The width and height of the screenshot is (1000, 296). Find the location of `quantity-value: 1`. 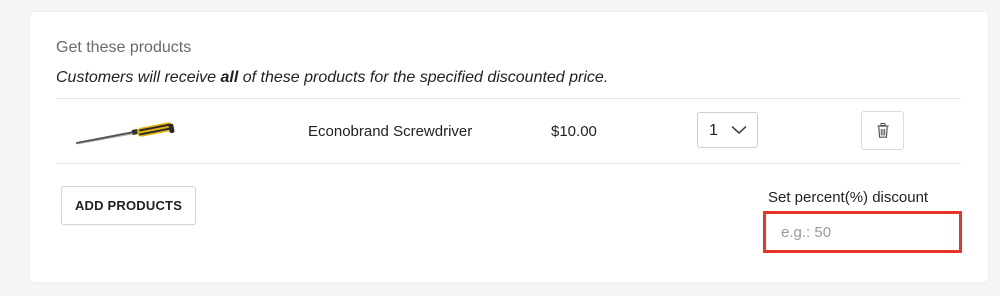

quantity-value: 1 is located at coordinates (713, 130).